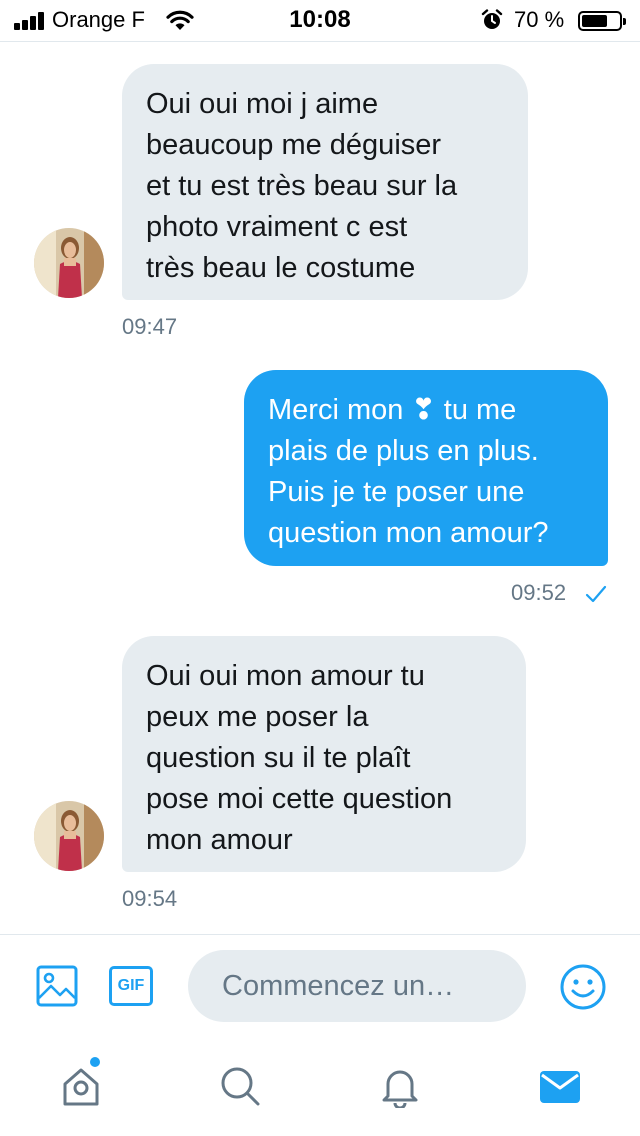  What do you see at coordinates (299, 799) in the screenshot?
I see `message-line: pose moi cette question` at bounding box center [299, 799].